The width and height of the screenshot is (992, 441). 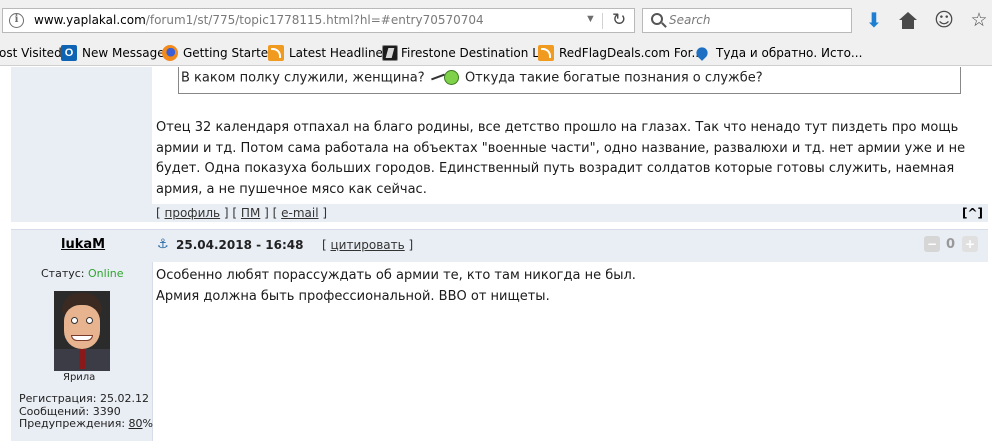 What do you see at coordinates (136, 423) in the screenshot?
I see `warnings-link: 80` at bounding box center [136, 423].